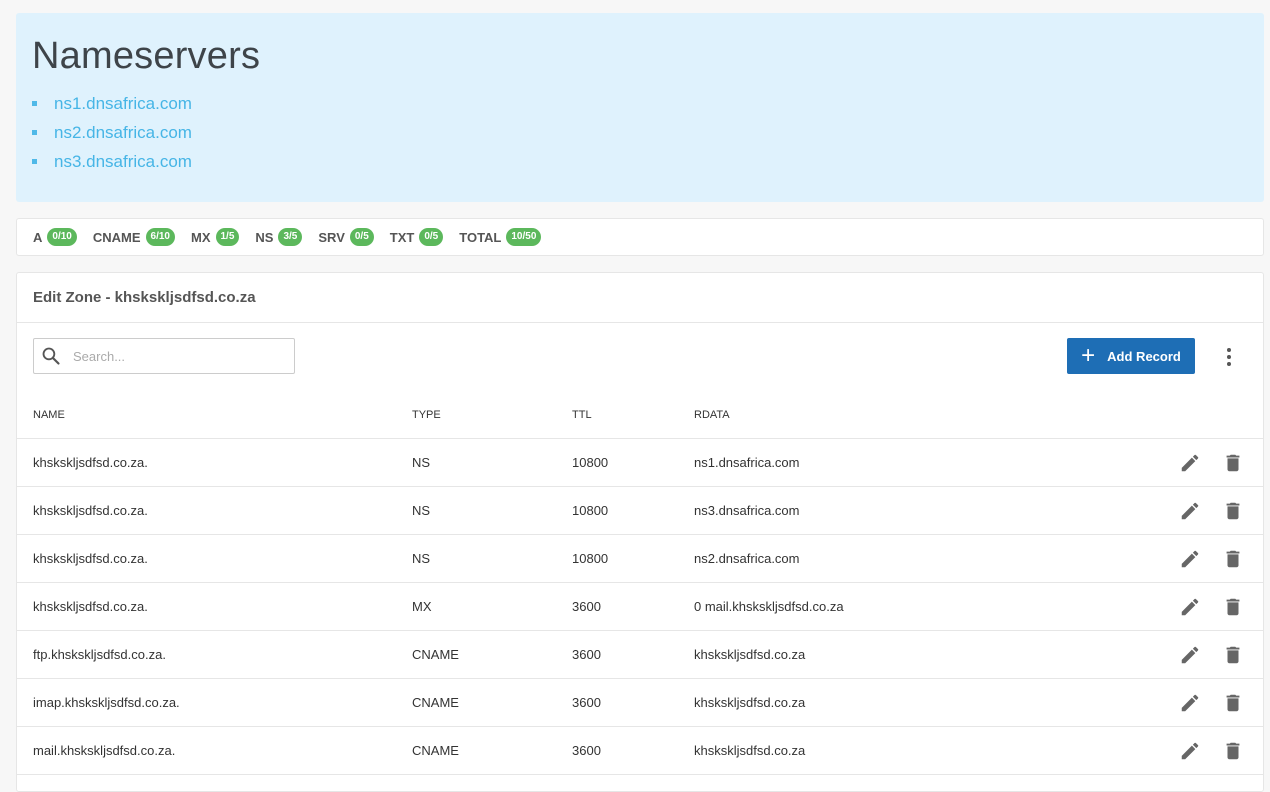  What do you see at coordinates (747, 558) in the screenshot?
I see `record-rdata: ns2.dnsafrica.com` at bounding box center [747, 558].